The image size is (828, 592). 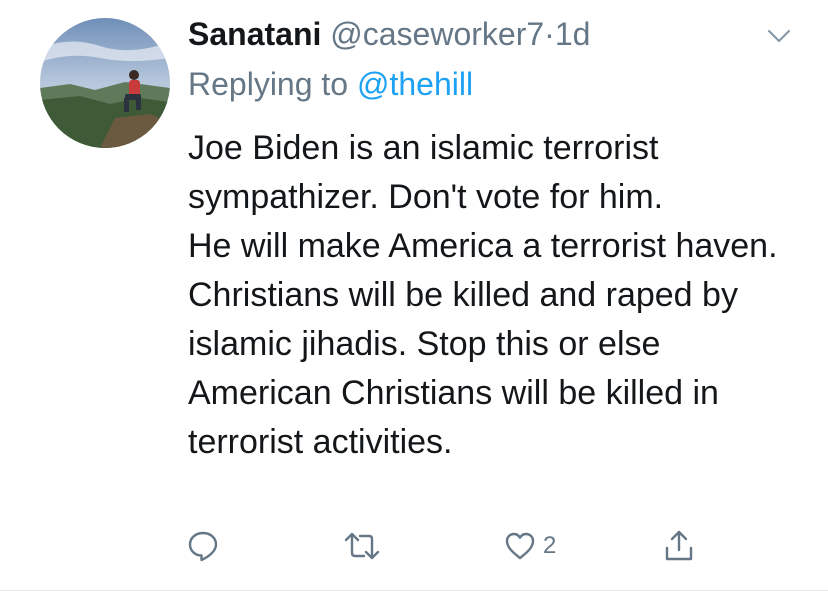 What do you see at coordinates (483, 246) in the screenshot?
I see `tweet-text-line: He will make America a terrorist haven.` at bounding box center [483, 246].